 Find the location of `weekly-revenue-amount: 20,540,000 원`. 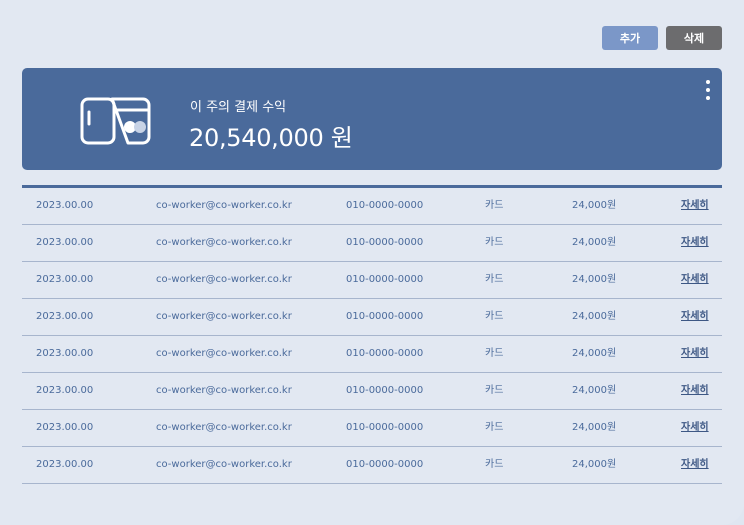

weekly-revenue-amount: 20,540,000 원 is located at coordinates (271, 138).